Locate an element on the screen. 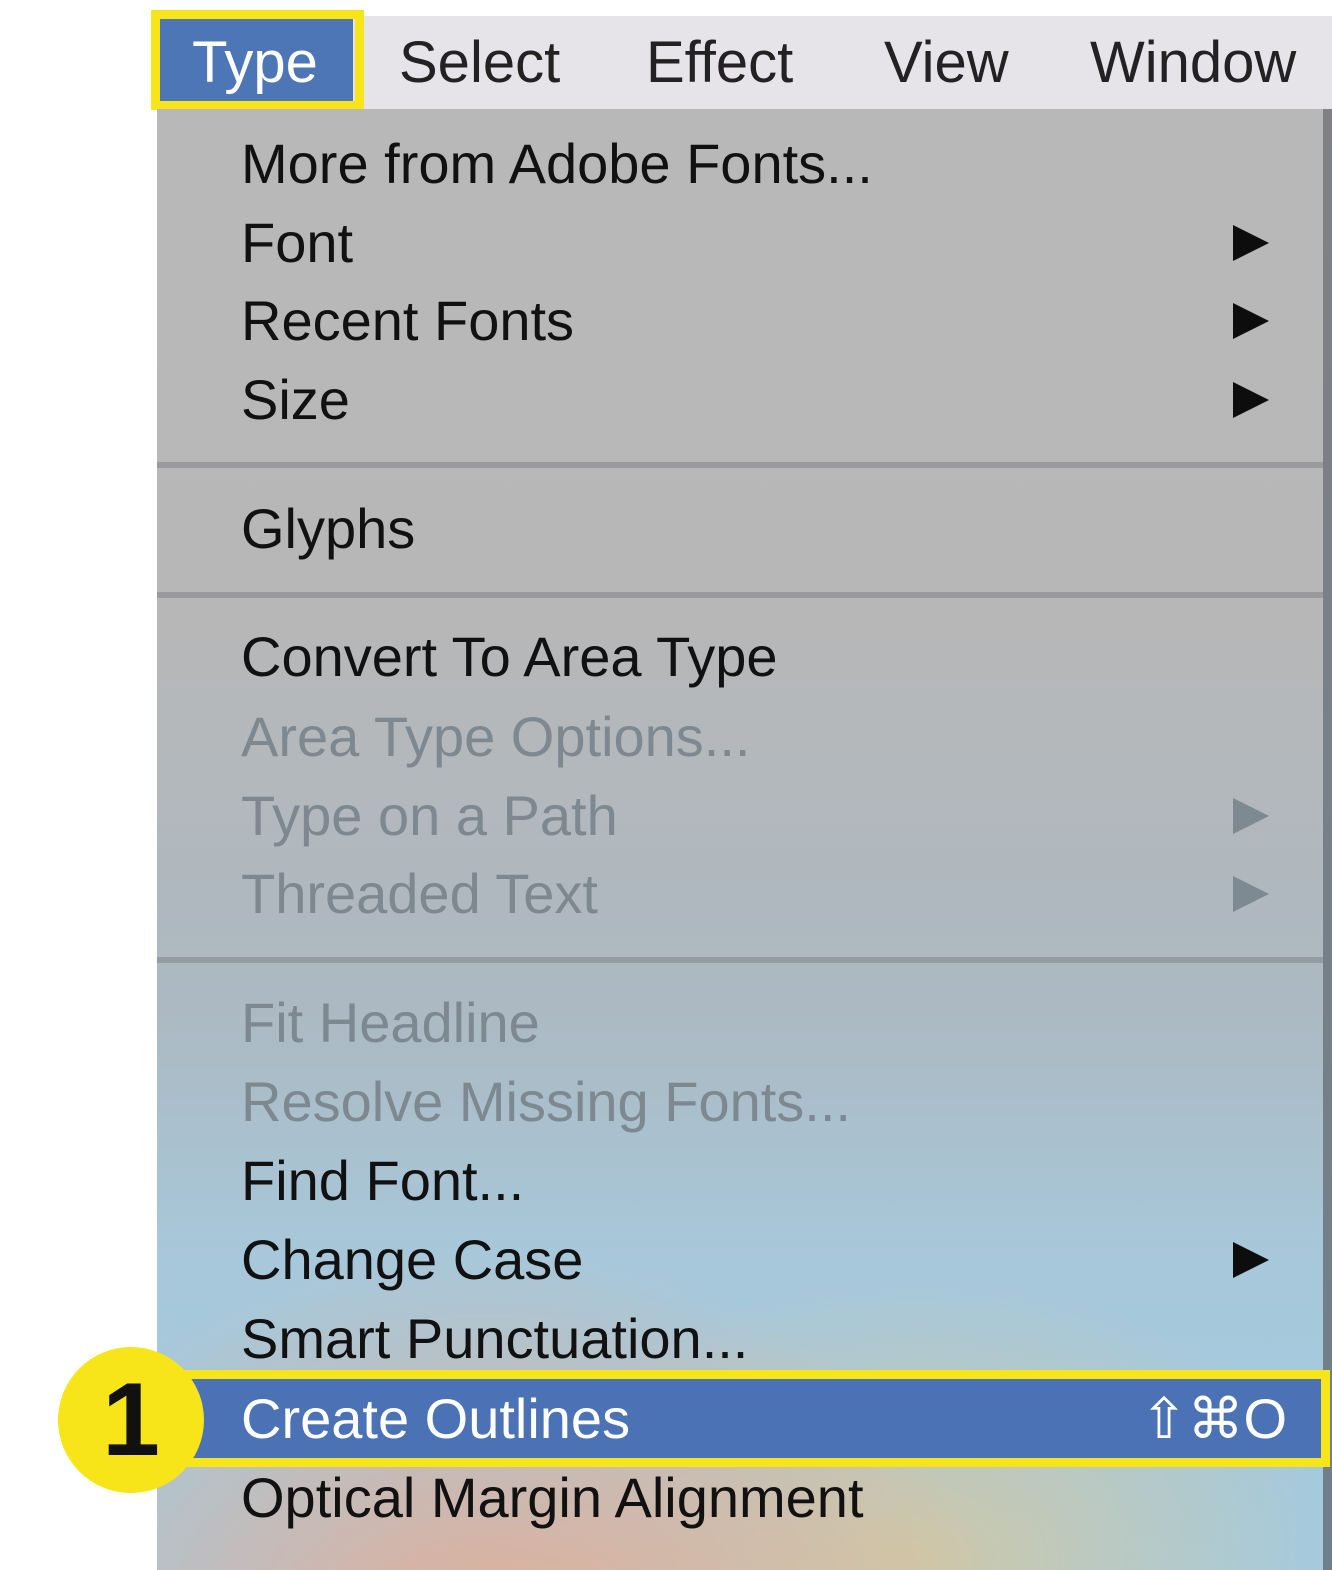 The height and width of the screenshot is (1570, 1332). menu-item-type-on-a-path: Type on a Path is located at coordinates (740, 815).